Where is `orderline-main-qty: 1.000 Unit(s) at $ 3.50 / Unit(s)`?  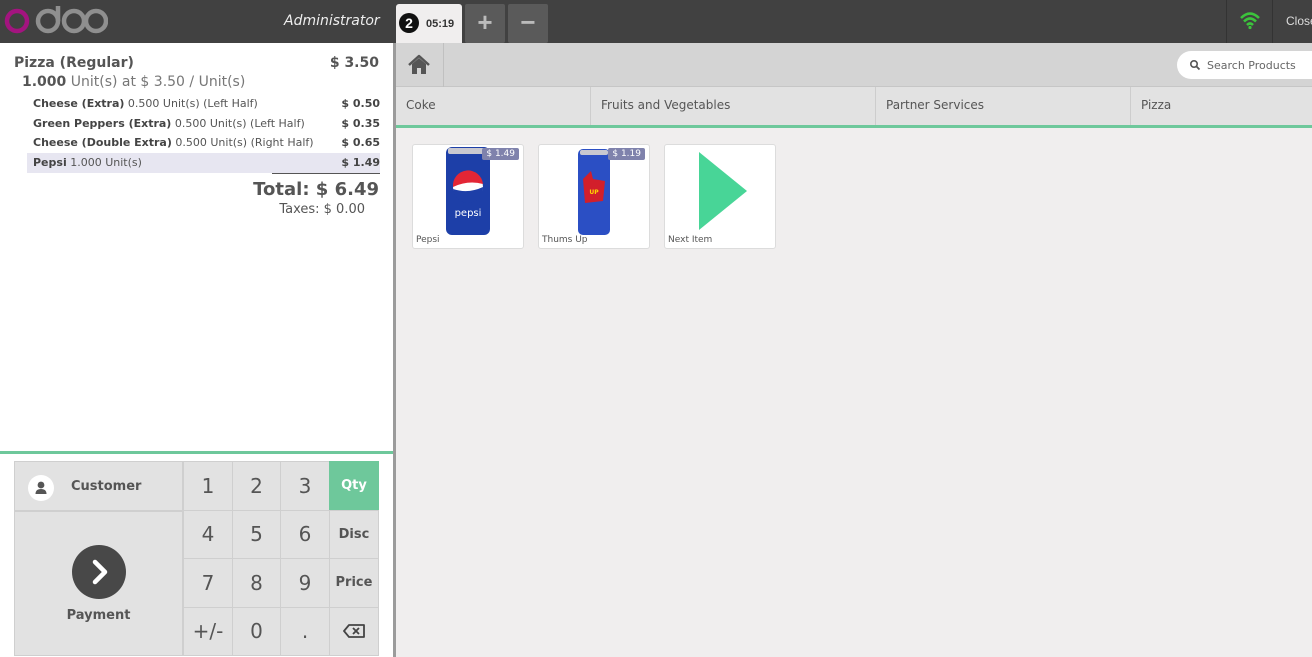 orderline-main-qty: 1.000 Unit(s) at $ 3.50 / Unit(s) is located at coordinates (133, 82).